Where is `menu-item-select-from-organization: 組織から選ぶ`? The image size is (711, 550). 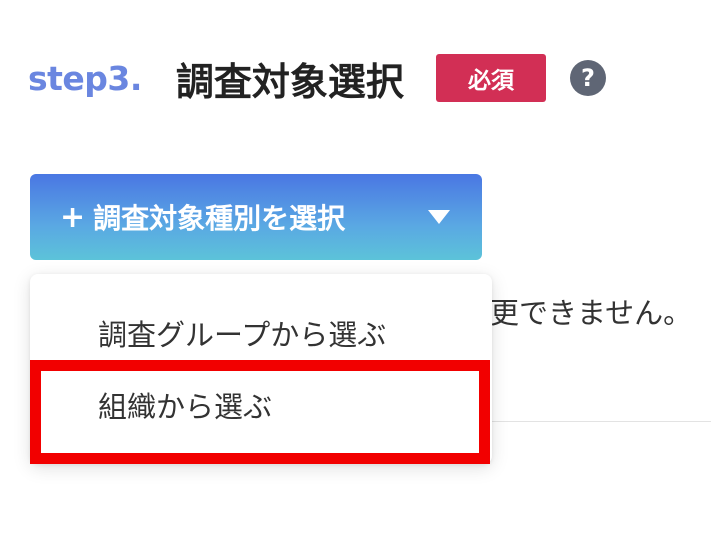
menu-item-select-from-organization: 組織から選ぶ is located at coordinates (261, 405).